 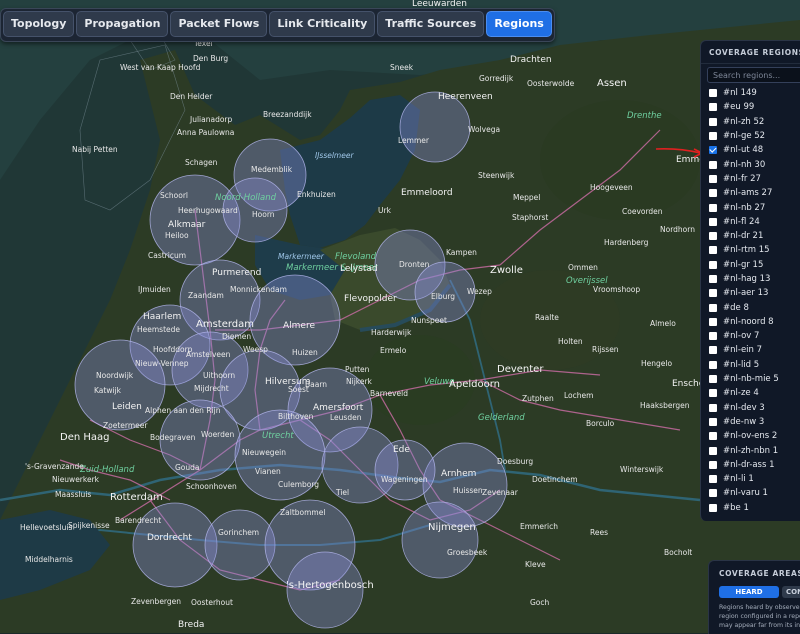 What do you see at coordinates (519, 24) in the screenshot?
I see `tab-regions: Regions` at bounding box center [519, 24].